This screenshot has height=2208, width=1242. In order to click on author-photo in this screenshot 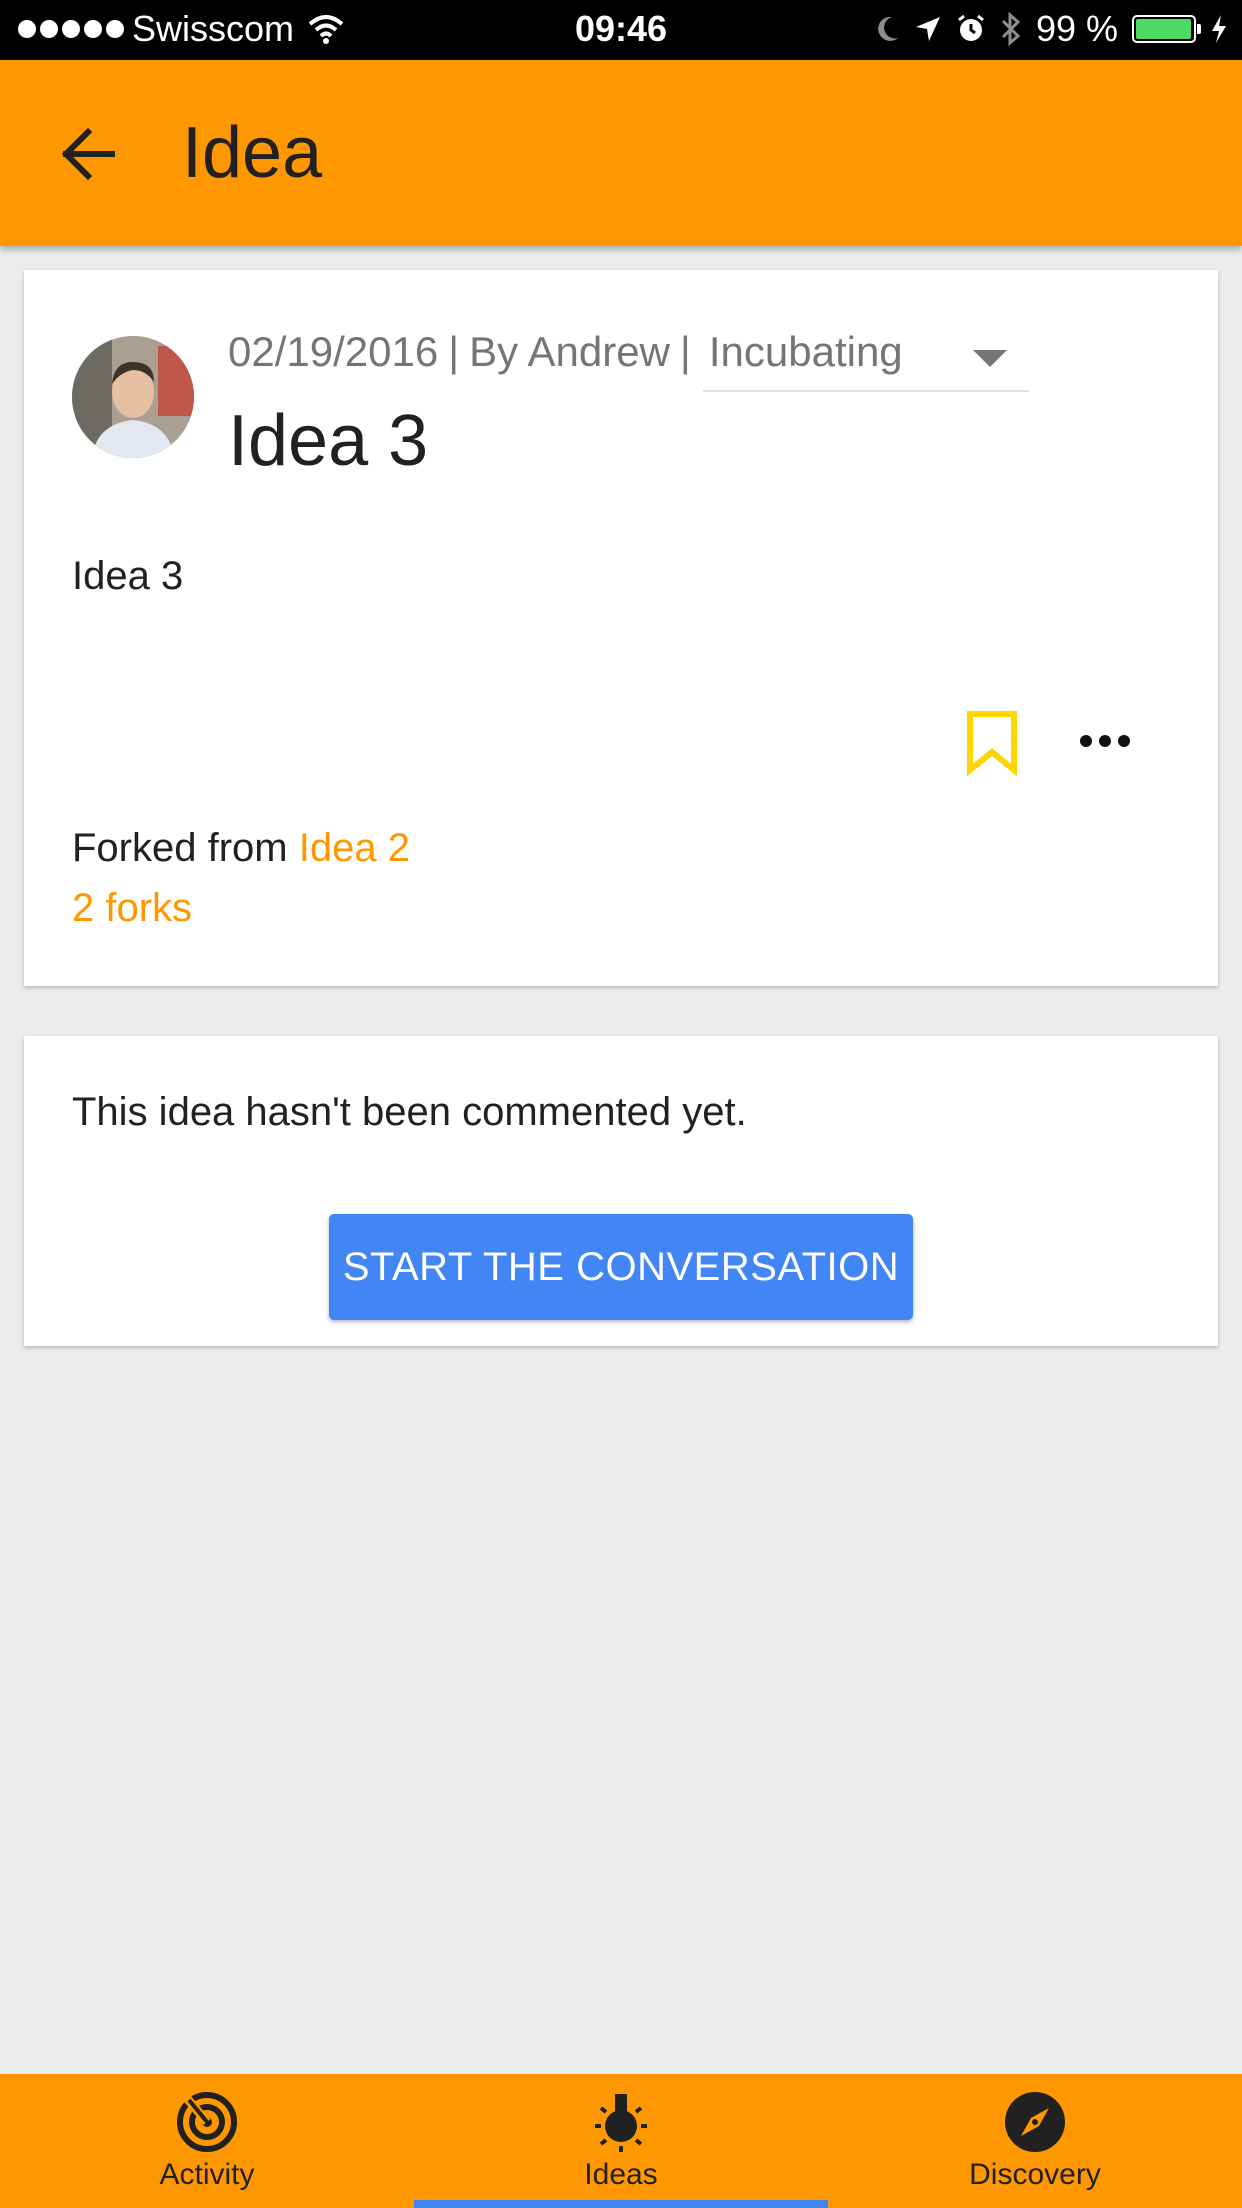, I will do `click(133, 397)`.